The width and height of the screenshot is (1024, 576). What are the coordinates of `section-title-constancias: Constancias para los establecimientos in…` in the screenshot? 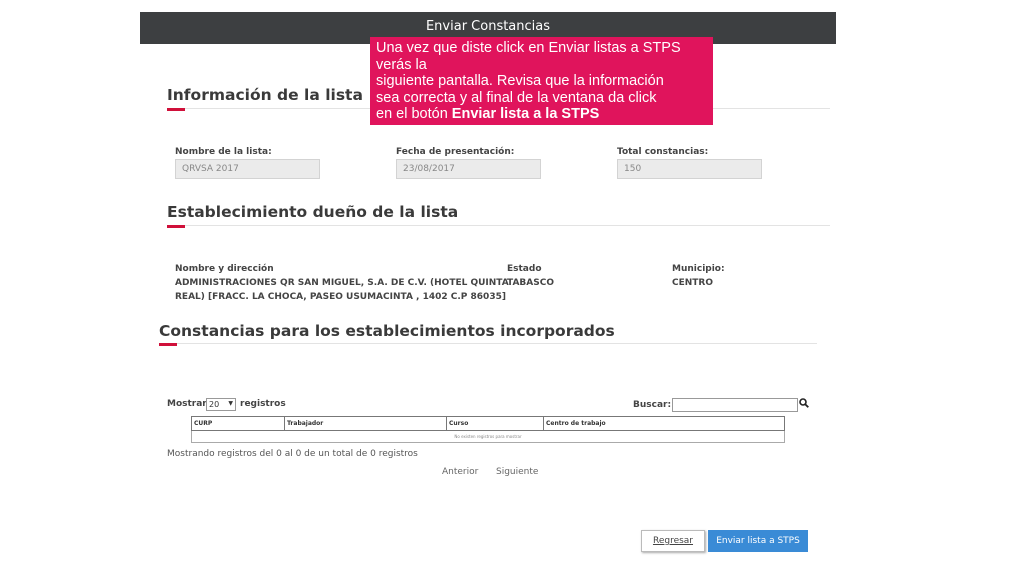 It's located at (387, 331).